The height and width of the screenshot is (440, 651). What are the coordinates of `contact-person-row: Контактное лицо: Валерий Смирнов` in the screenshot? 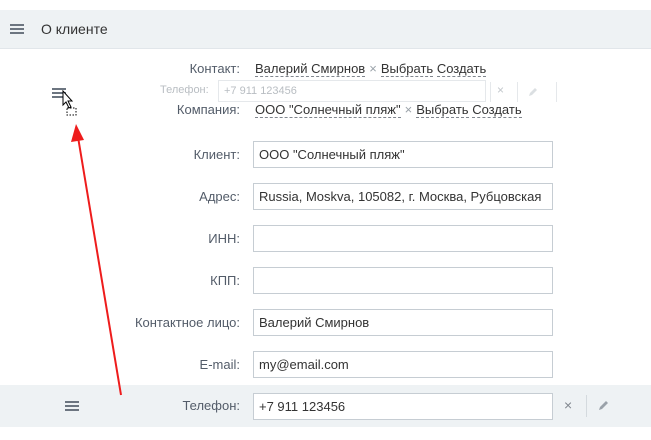 It's located at (325, 323).